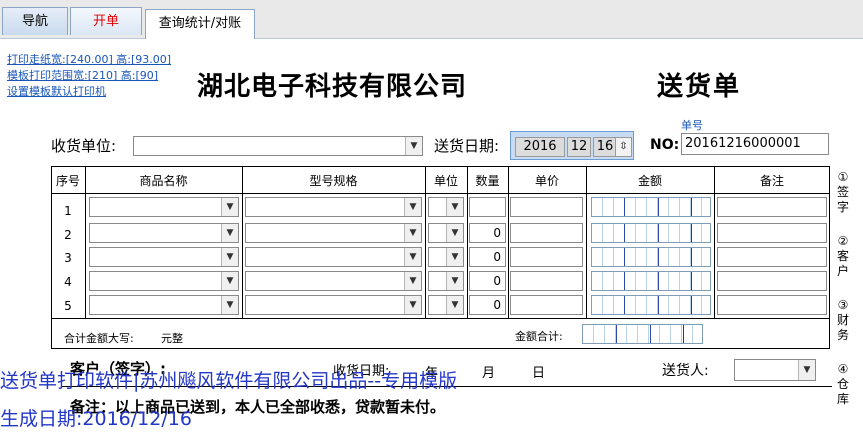 The width and height of the screenshot is (863, 433). I want to click on header-price: 单价, so click(546, 181).